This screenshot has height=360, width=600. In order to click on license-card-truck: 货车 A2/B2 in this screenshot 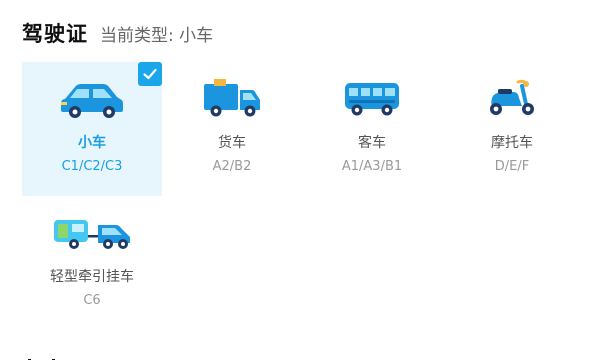, I will do `click(232, 129)`.